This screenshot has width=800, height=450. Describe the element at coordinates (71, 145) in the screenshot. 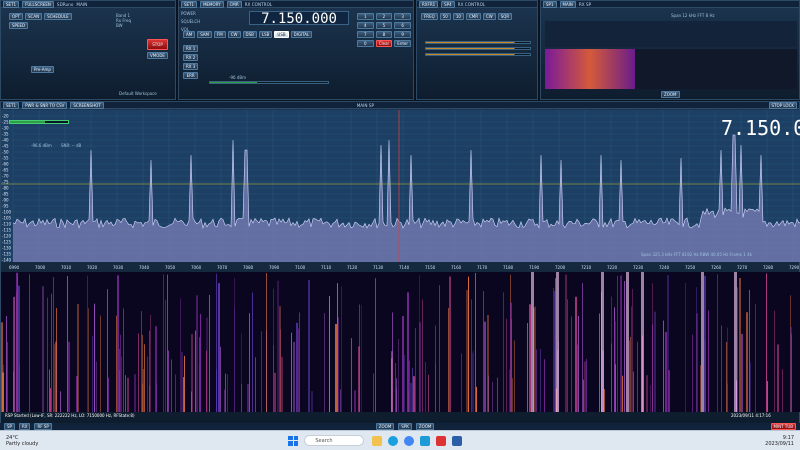

I see `main-sp-snr: SNR: -- dB` at that location.